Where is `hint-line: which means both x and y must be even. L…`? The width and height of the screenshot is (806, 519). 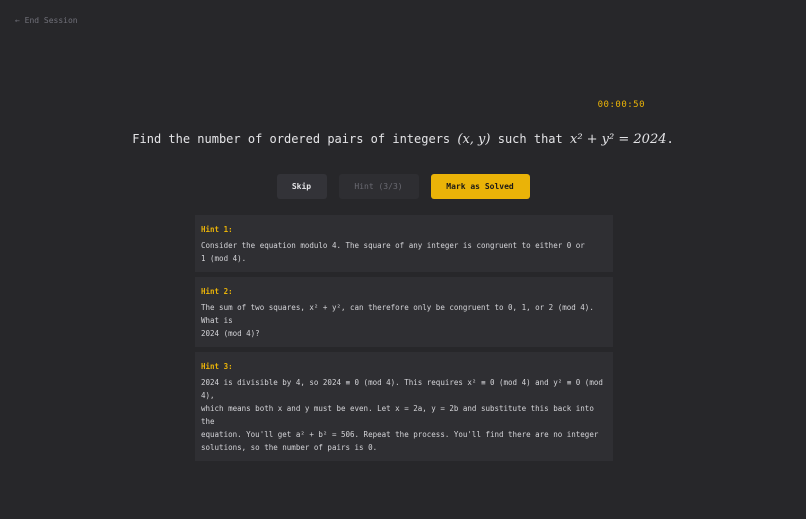 hint-line: which means both x and y must be even. L… is located at coordinates (397, 415).